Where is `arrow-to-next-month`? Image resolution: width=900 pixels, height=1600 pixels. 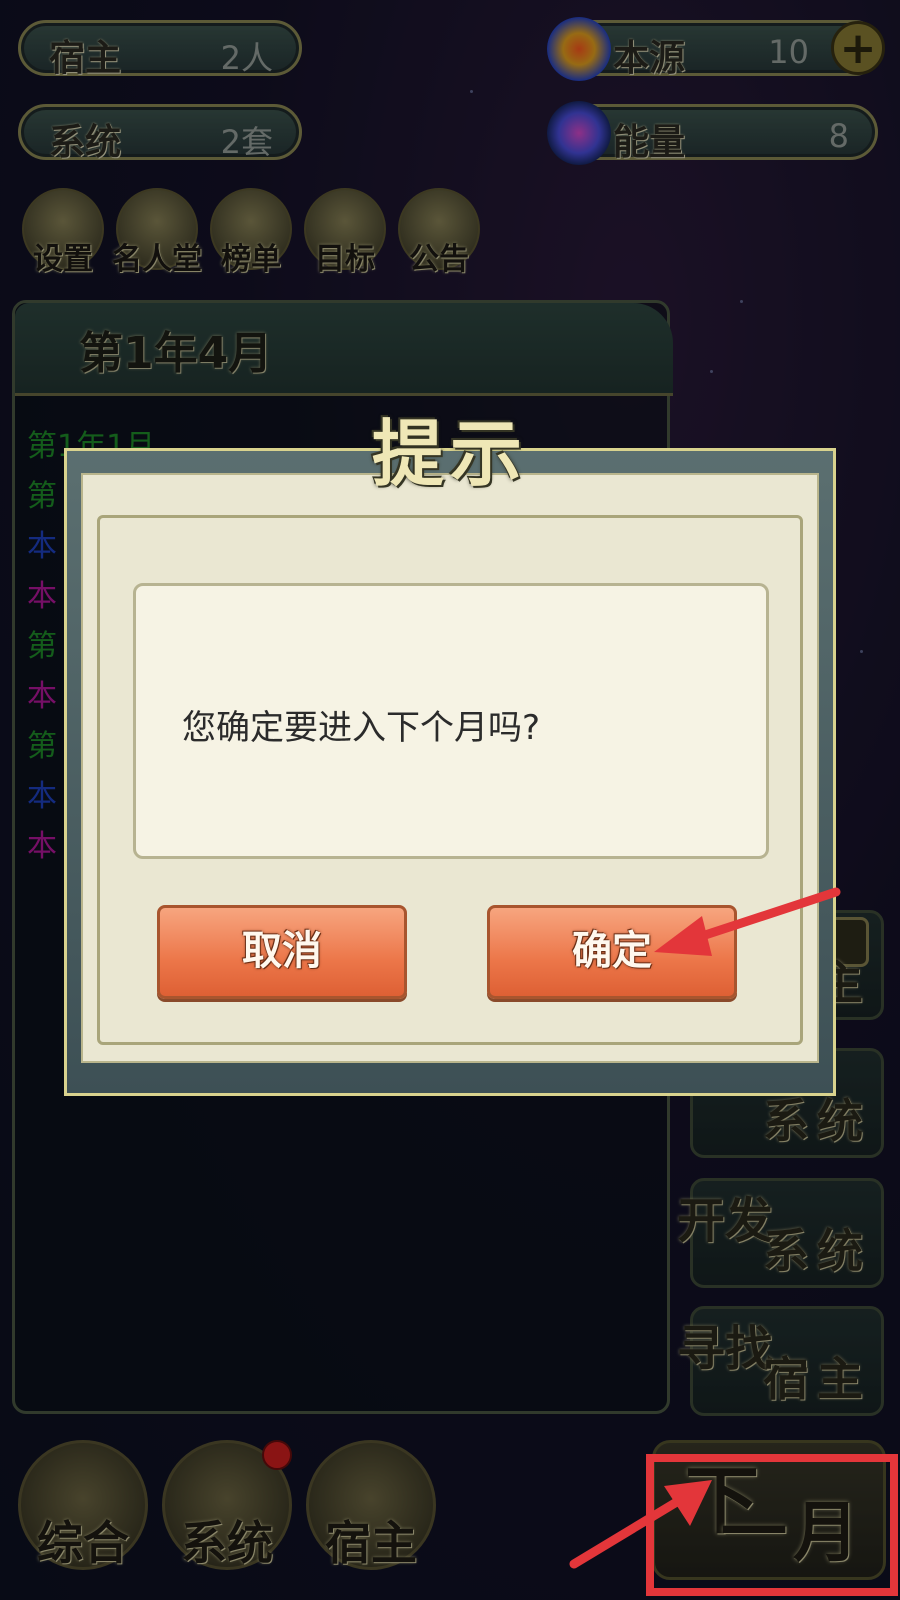
arrow-to-next-month is located at coordinates (640, 1524).